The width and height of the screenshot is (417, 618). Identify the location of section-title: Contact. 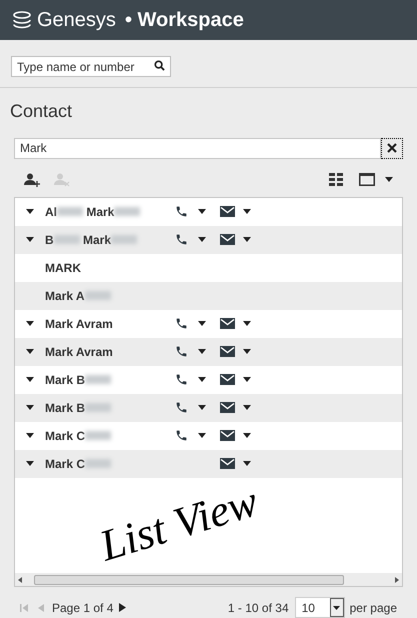
(41, 111).